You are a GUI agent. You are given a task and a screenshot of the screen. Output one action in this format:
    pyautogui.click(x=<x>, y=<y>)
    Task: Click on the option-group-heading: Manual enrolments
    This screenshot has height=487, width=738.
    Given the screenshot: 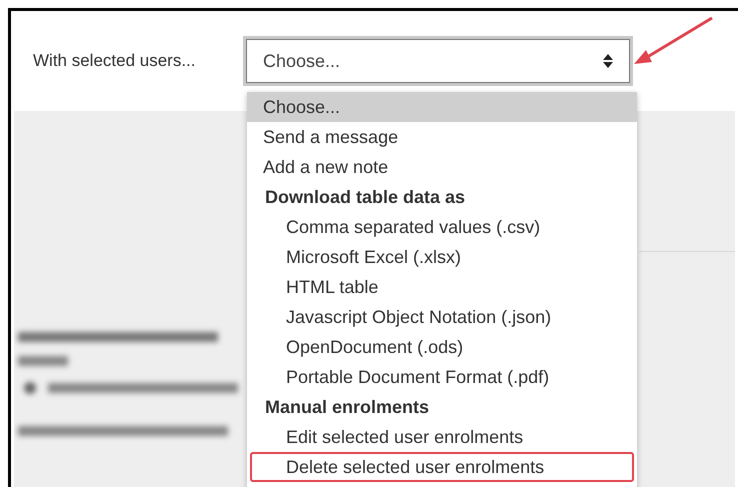 What is the action you would take?
    pyautogui.click(x=347, y=407)
    